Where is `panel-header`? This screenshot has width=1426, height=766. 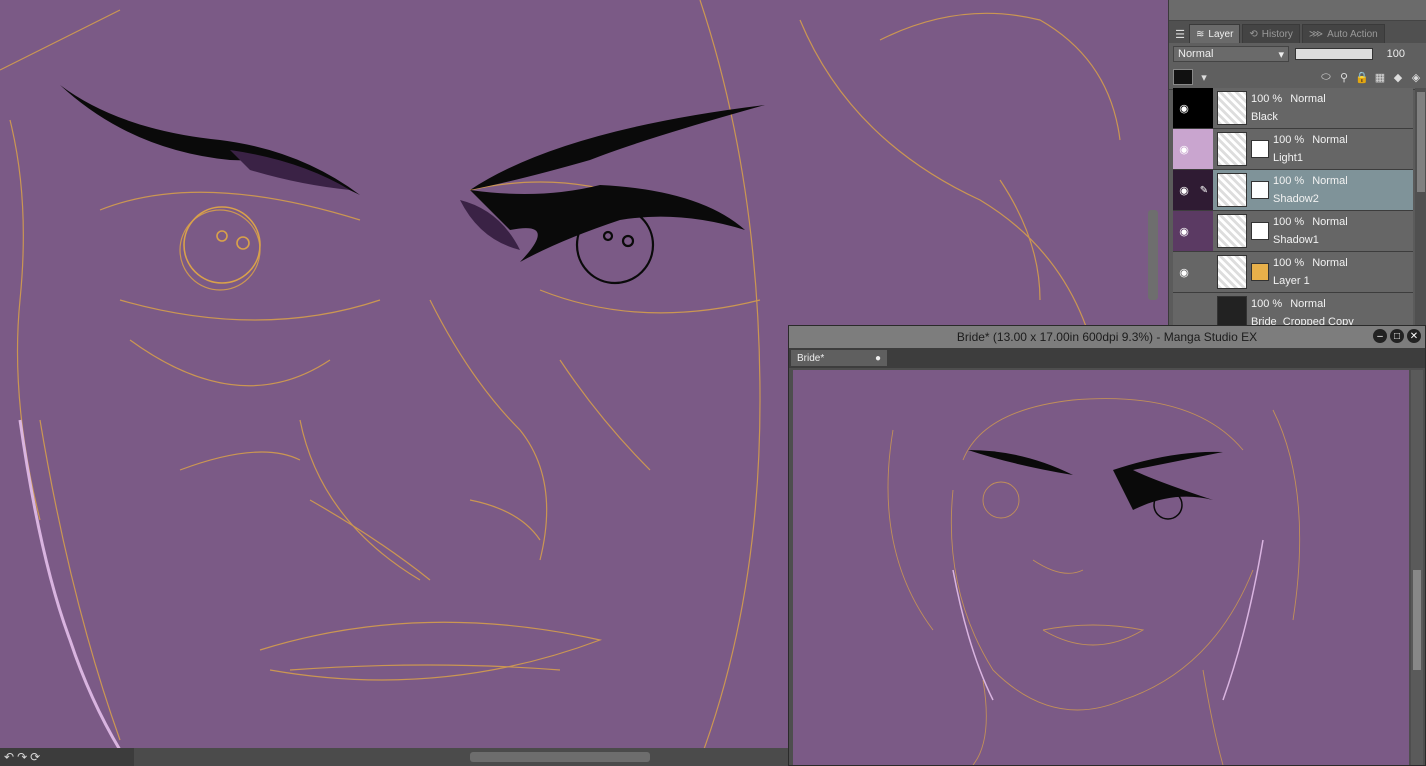
panel-header is located at coordinates (1297, 10).